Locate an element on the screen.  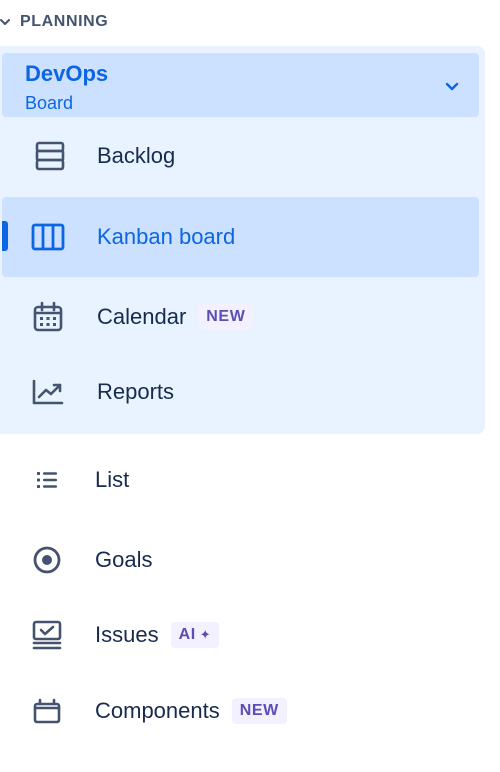
columns-icon is located at coordinates (48, 237).